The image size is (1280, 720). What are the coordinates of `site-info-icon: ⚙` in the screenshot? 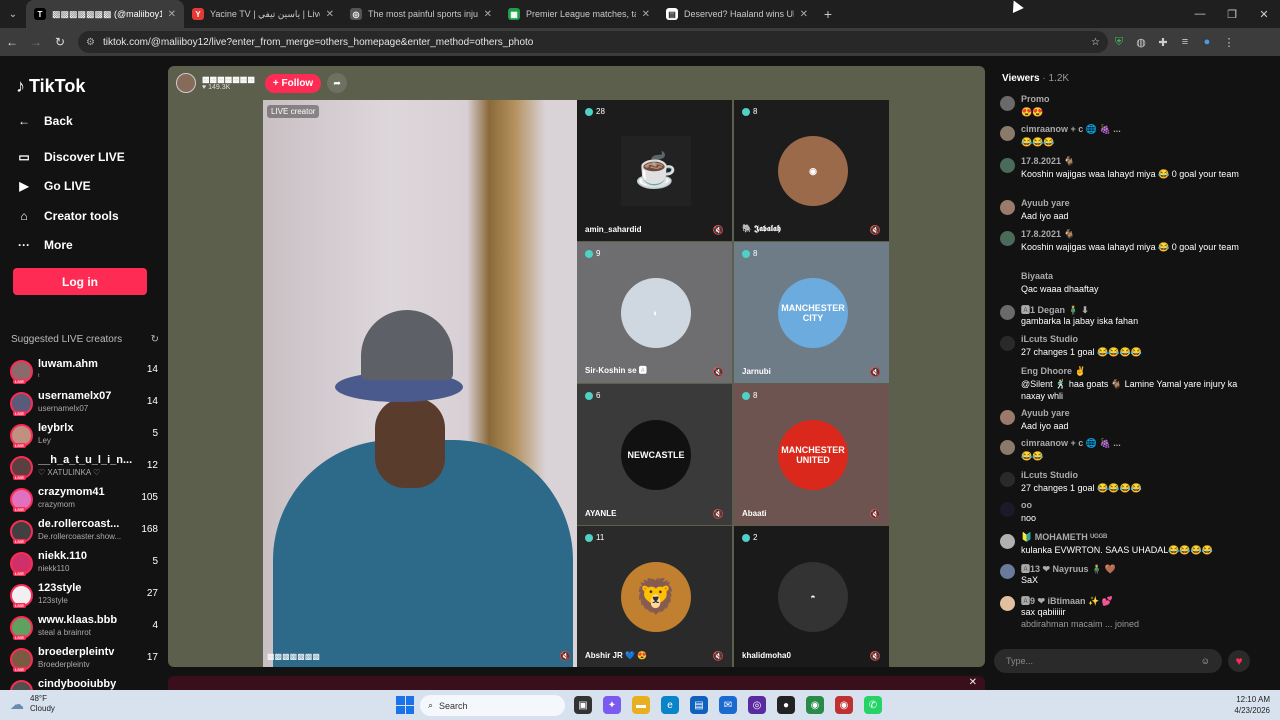 It's located at (90, 42).